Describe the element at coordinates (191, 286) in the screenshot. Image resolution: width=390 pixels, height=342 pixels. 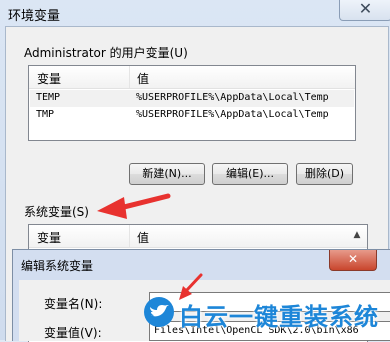
I see `annotation-arrow-icon` at that location.